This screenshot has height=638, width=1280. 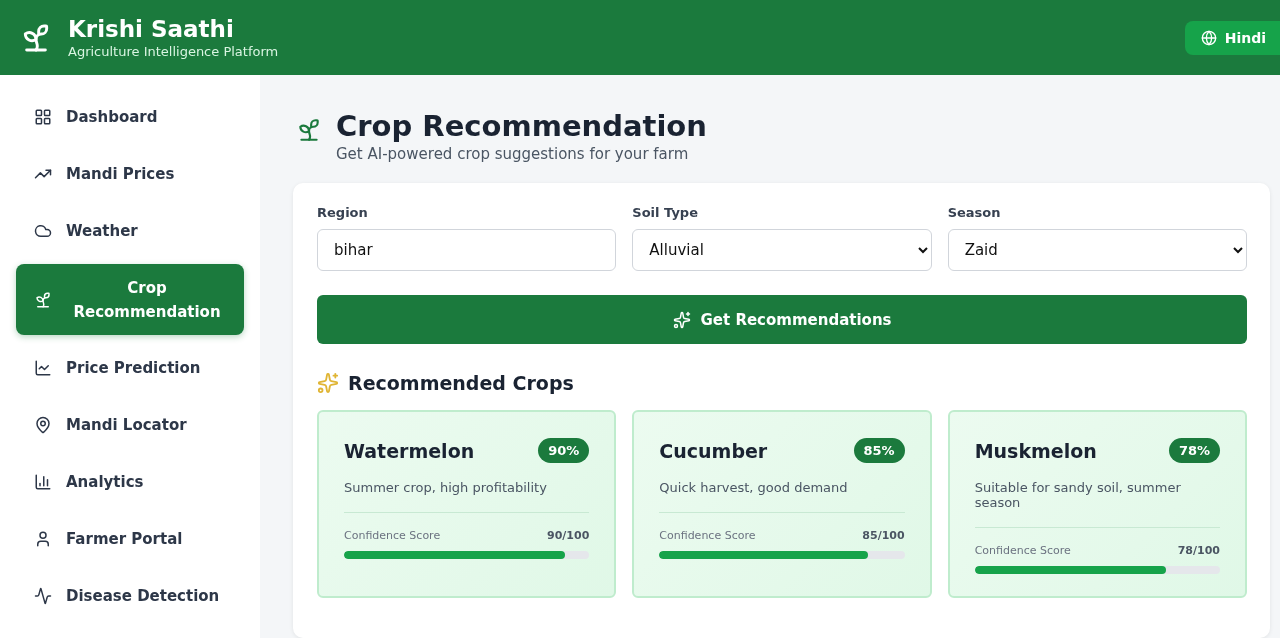 What do you see at coordinates (879, 450) in the screenshot?
I see `percent-badge: 85%` at bounding box center [879, 450].